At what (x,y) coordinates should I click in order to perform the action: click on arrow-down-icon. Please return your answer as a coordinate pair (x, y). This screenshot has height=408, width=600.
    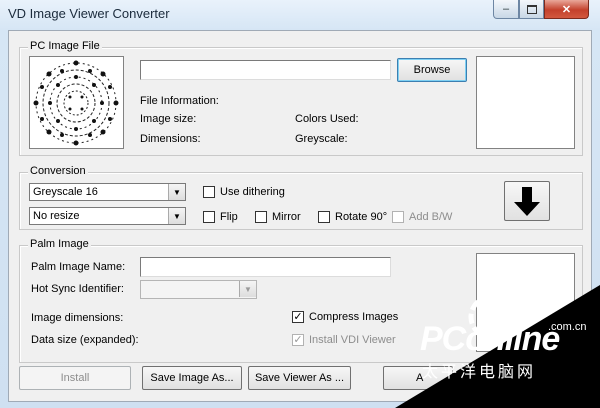
    Looking at the image, I should click on (527, 201).